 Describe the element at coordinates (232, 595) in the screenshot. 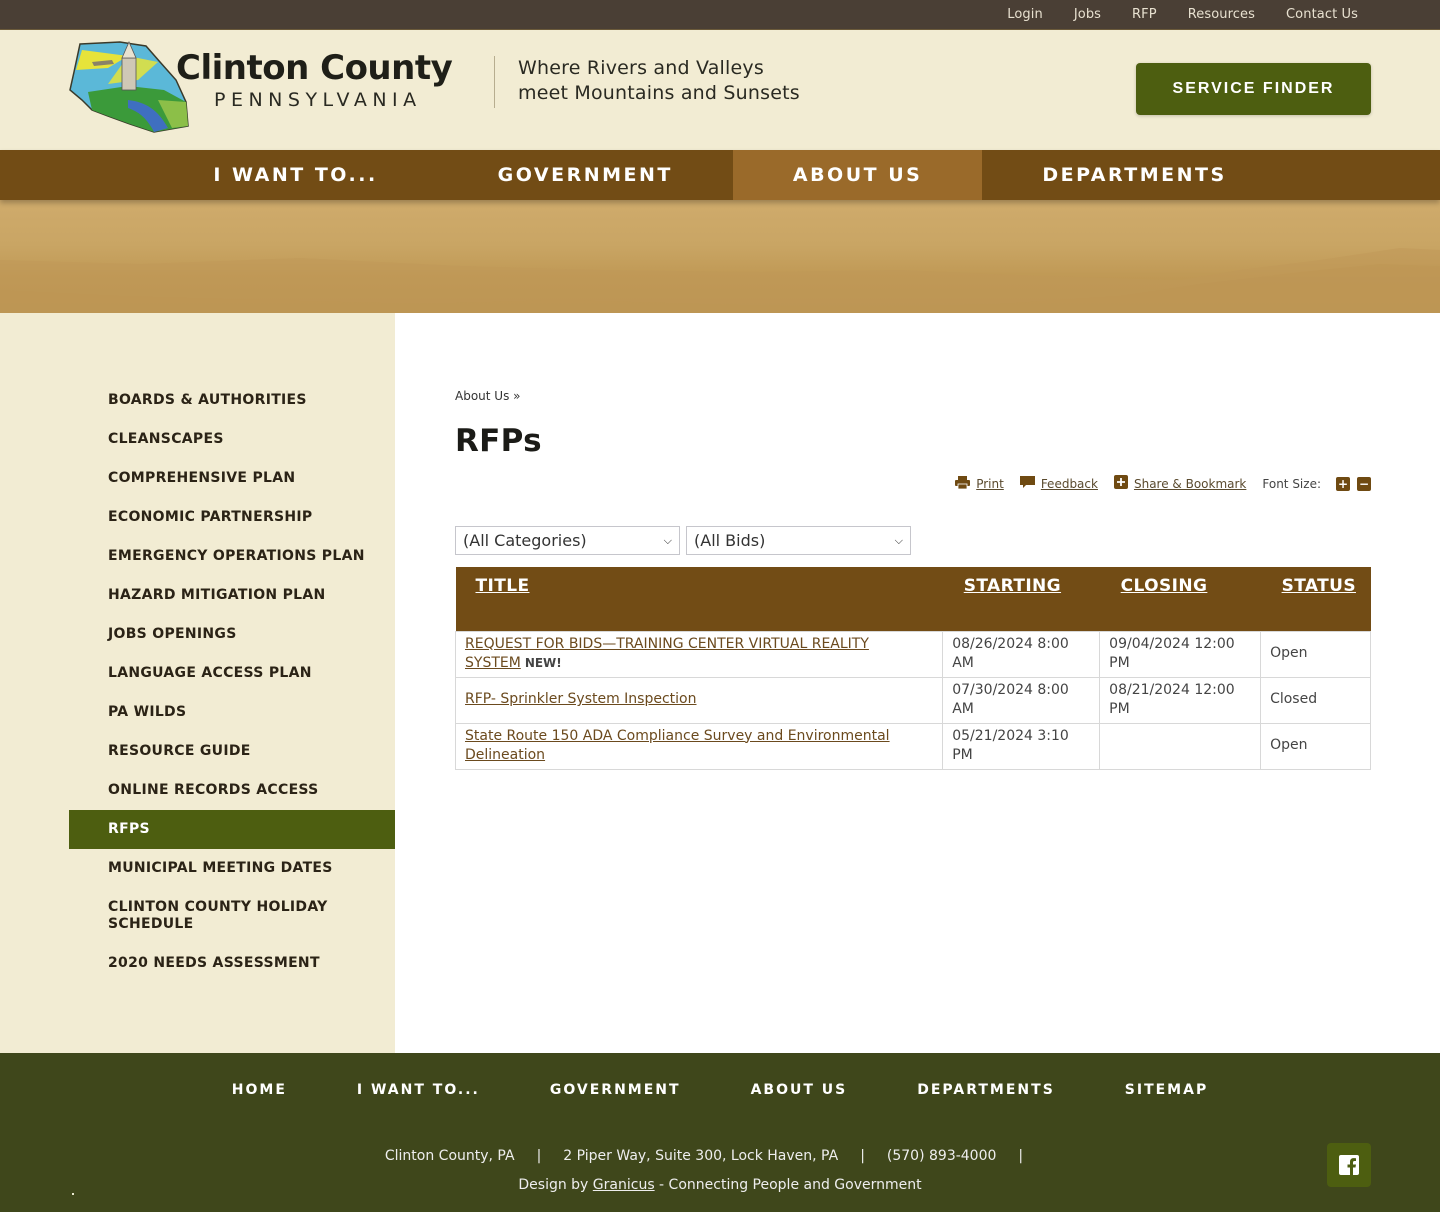

I see `sidebar-item-hazard-mitigation-plan: HAZARD MITIGATION PLAN` at that location.